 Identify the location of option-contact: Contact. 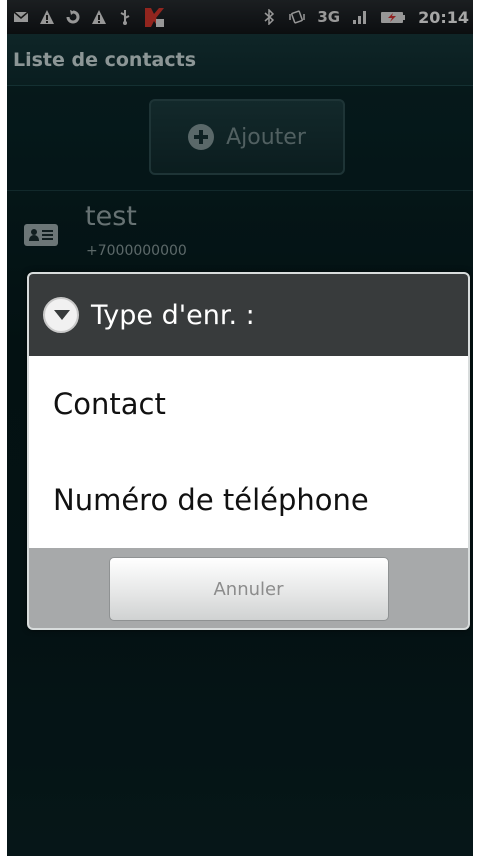
(248, 404).